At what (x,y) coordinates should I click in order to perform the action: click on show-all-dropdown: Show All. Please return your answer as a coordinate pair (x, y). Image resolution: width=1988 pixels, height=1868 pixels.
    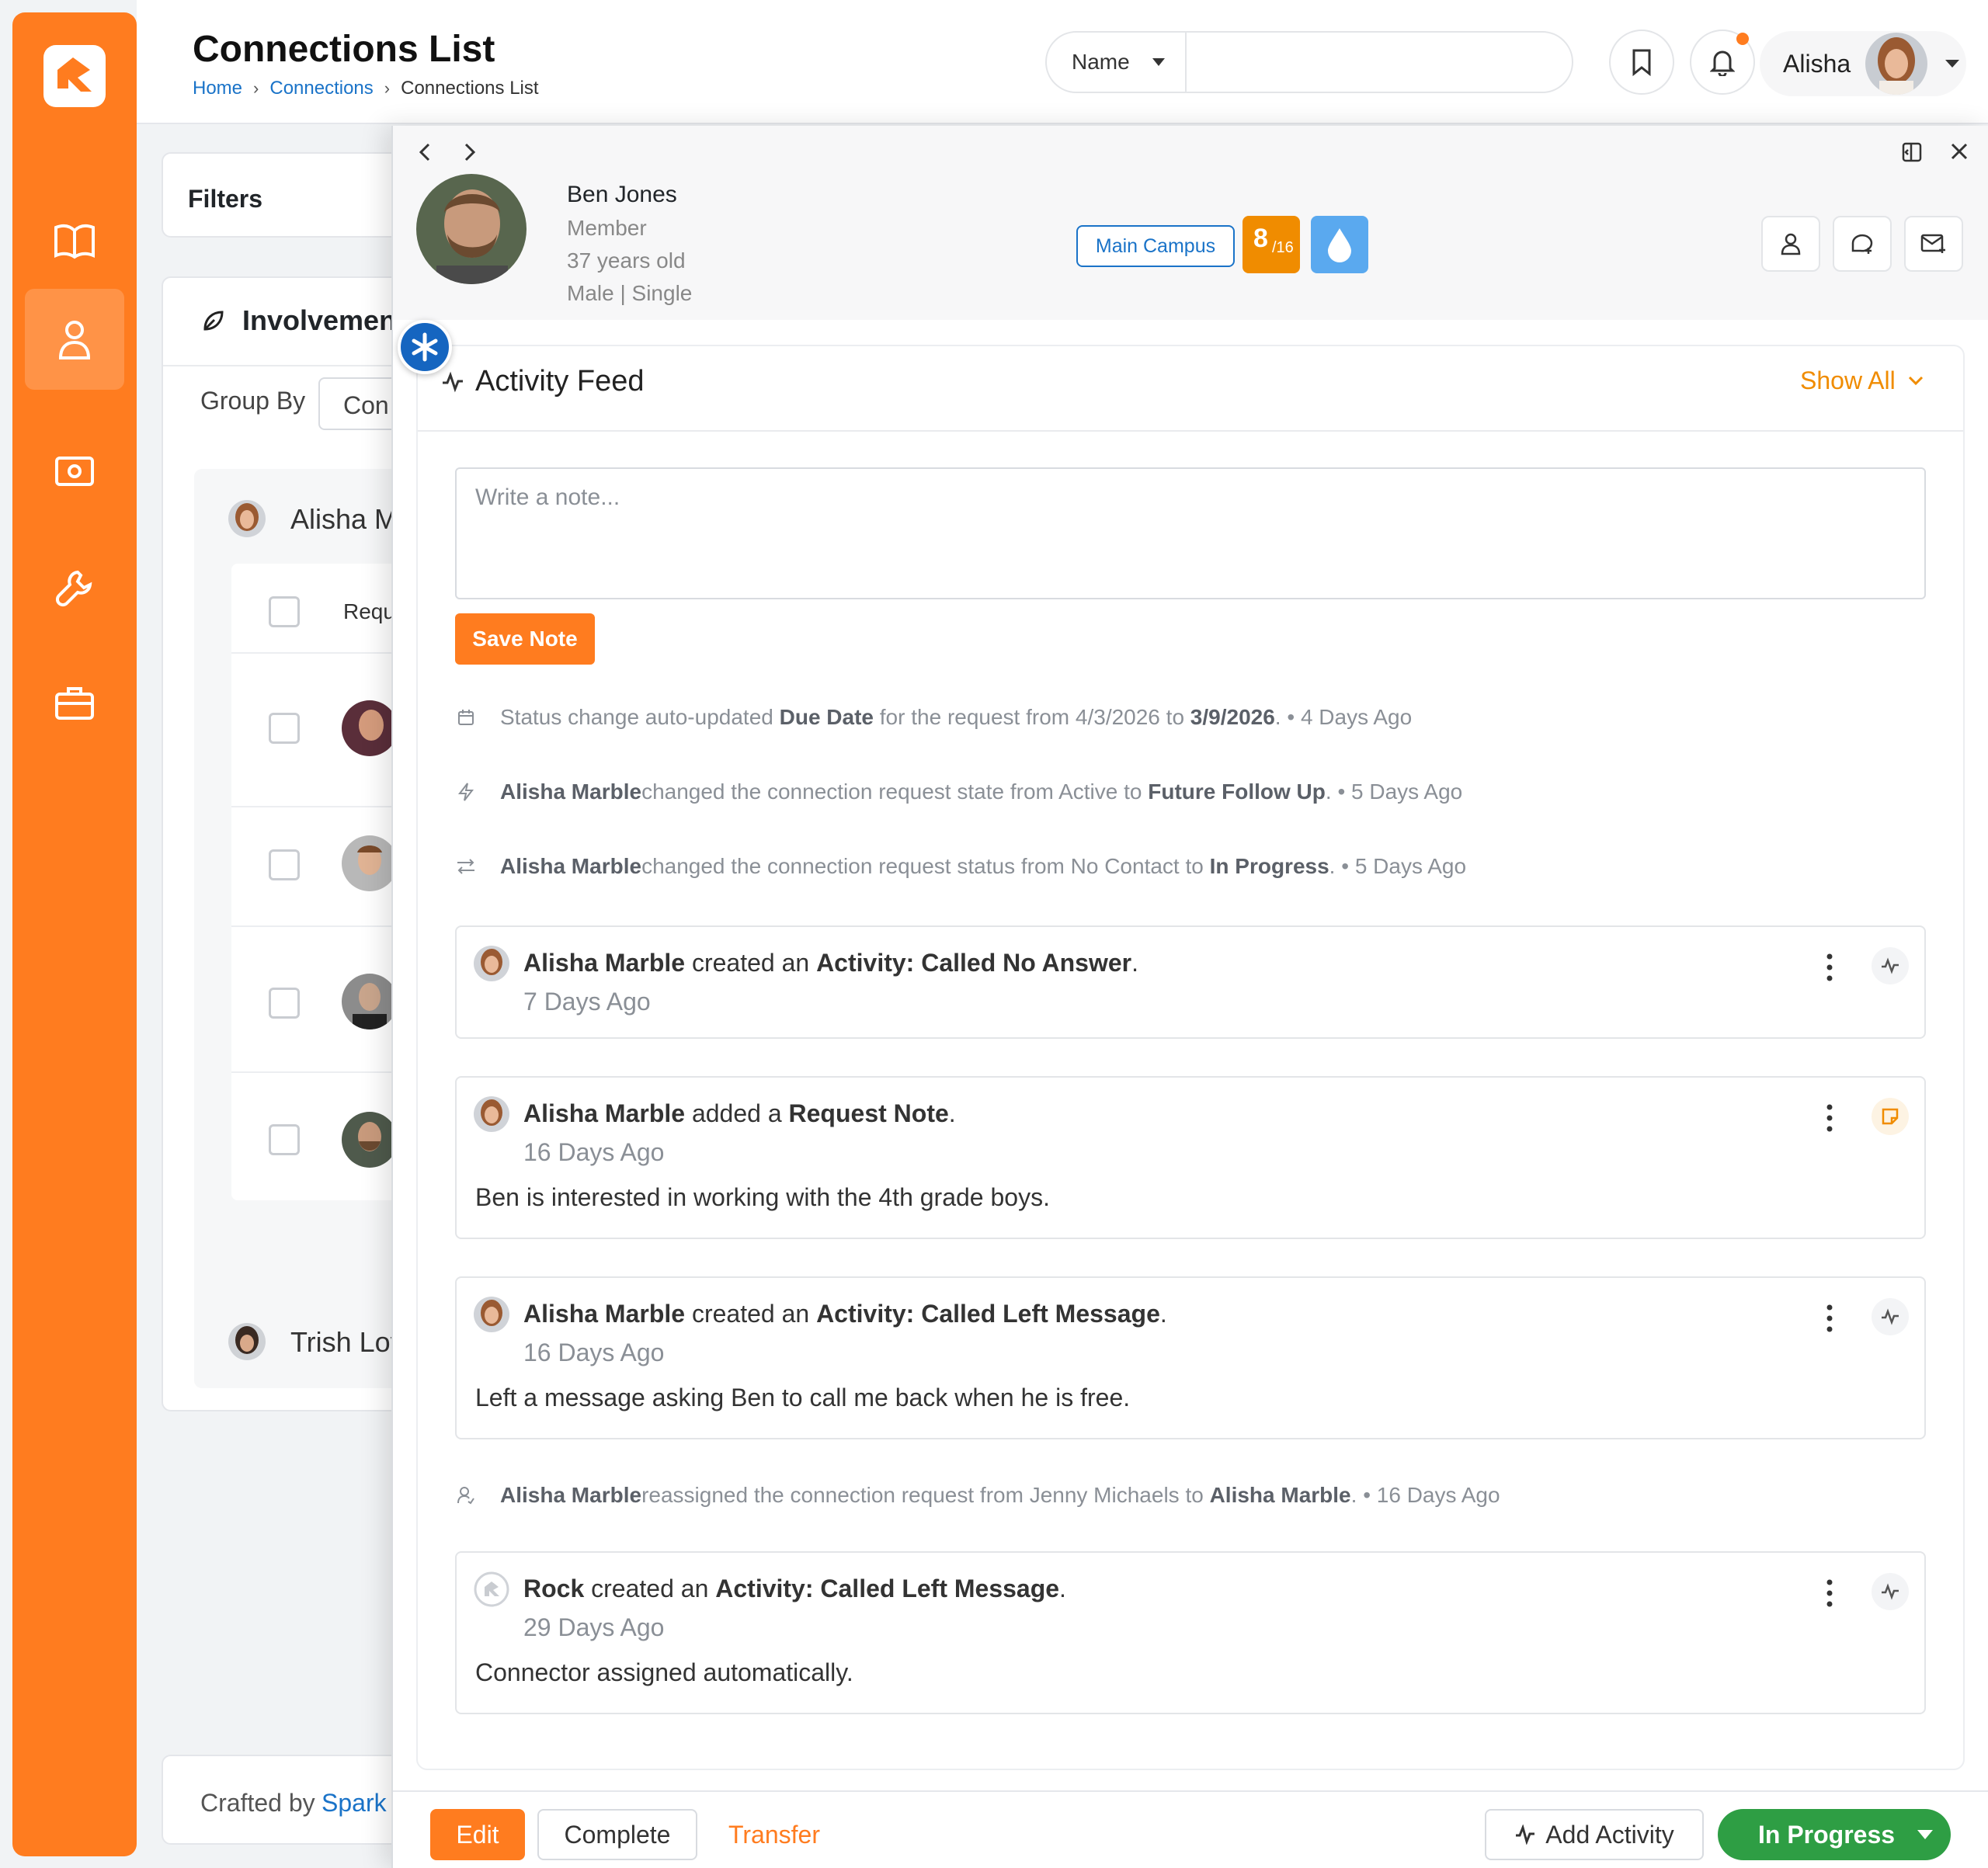
    Looking at the image, I should click on (1862, 380).